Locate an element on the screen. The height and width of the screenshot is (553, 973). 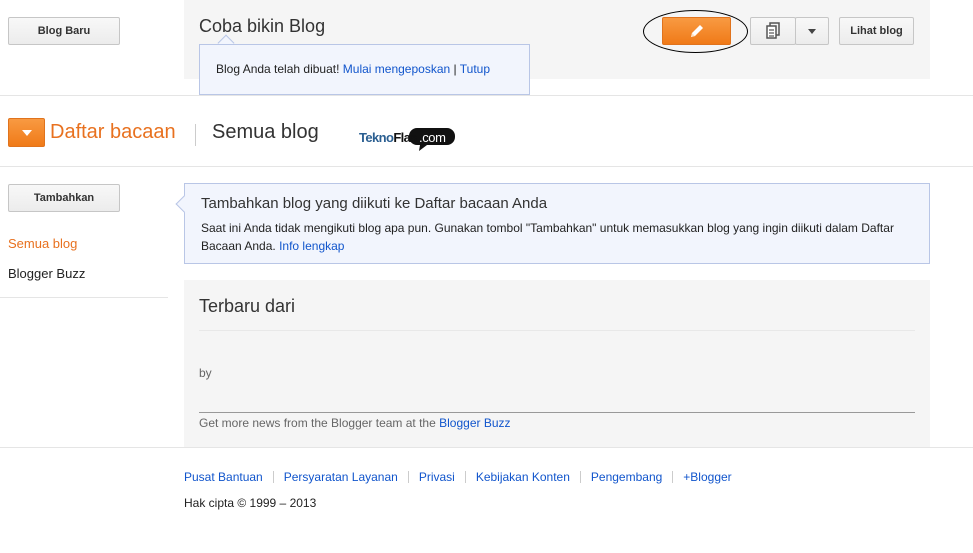
new-blog-button: Blog Baru is located at coordinates (64, 31).